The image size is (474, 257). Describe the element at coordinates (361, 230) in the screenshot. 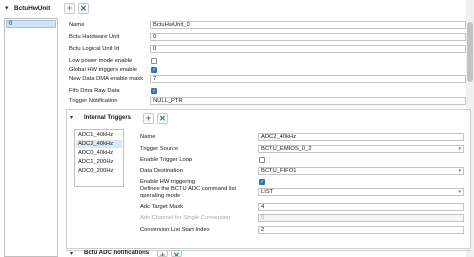

I see `conversion-list-start-field: 2` at that location.